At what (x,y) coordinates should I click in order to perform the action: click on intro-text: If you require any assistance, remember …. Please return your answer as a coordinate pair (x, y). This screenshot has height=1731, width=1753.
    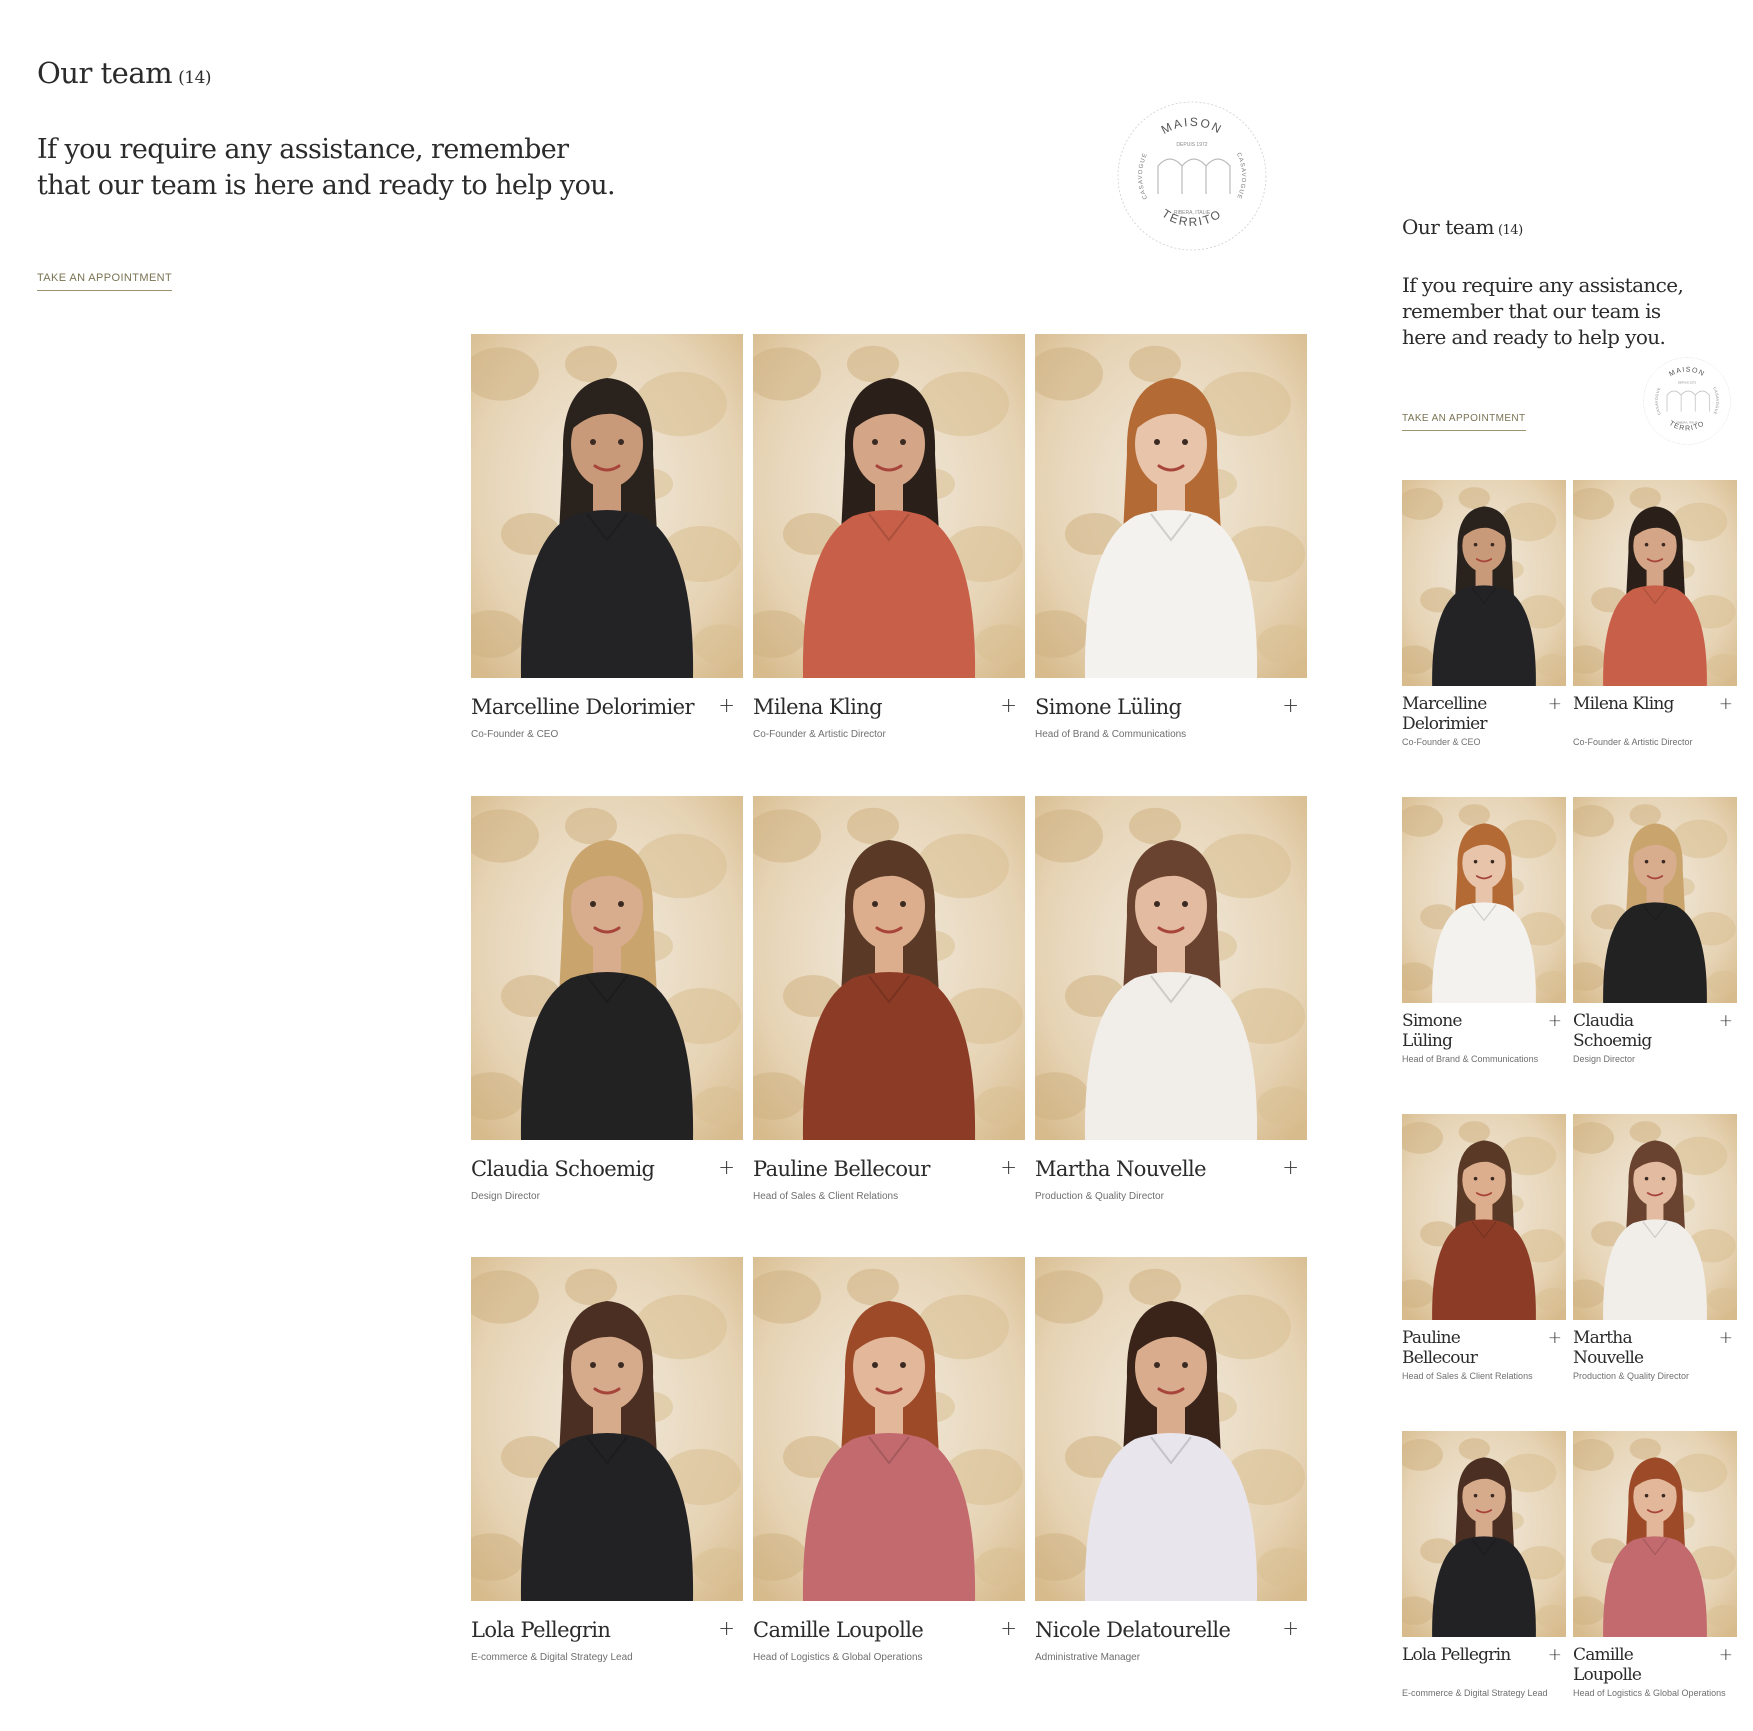
    Looking at the image, I should click on (326, 167).